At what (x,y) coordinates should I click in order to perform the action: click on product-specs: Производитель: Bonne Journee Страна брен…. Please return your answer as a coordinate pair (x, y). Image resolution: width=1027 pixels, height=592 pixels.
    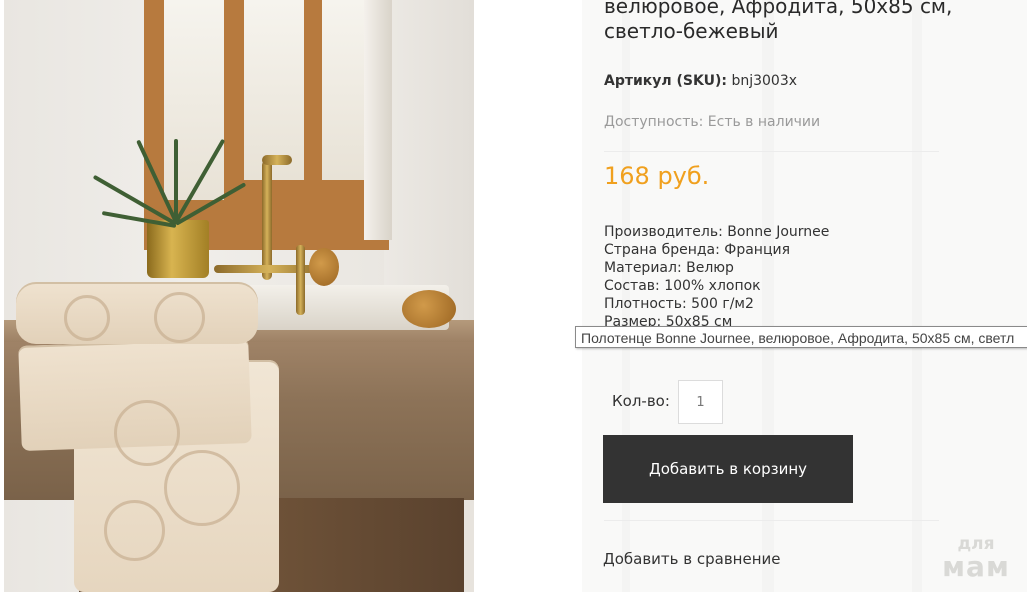
    Looking at the image, I should click on (716, 275).